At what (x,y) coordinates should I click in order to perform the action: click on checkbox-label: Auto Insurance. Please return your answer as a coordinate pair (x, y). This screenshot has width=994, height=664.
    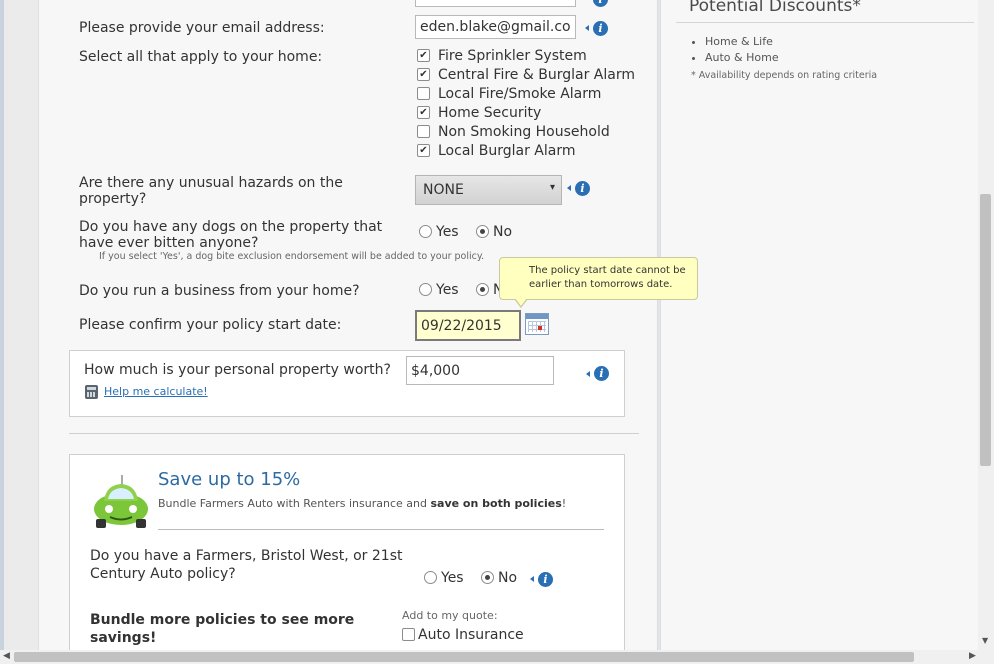
    Looking at the image, I should click on (471, 635).